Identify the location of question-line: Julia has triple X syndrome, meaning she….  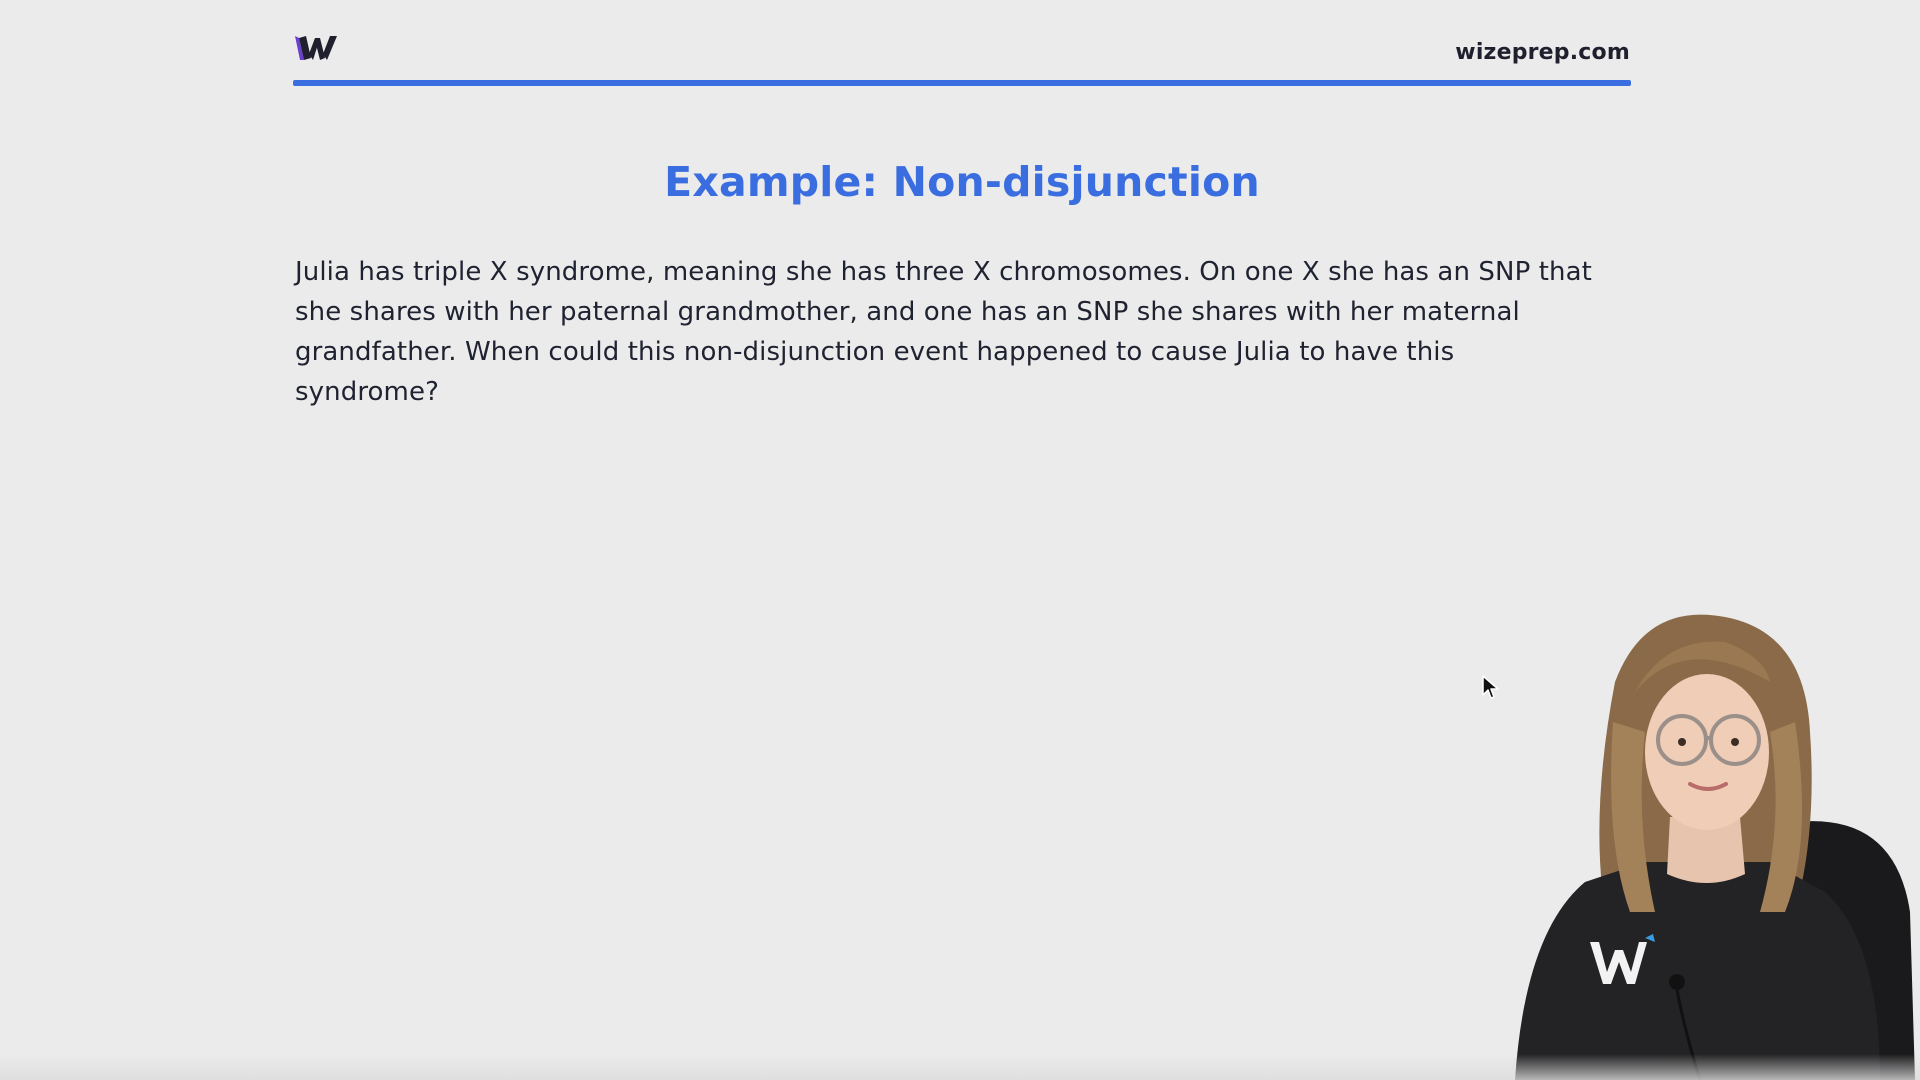
(943, 272).